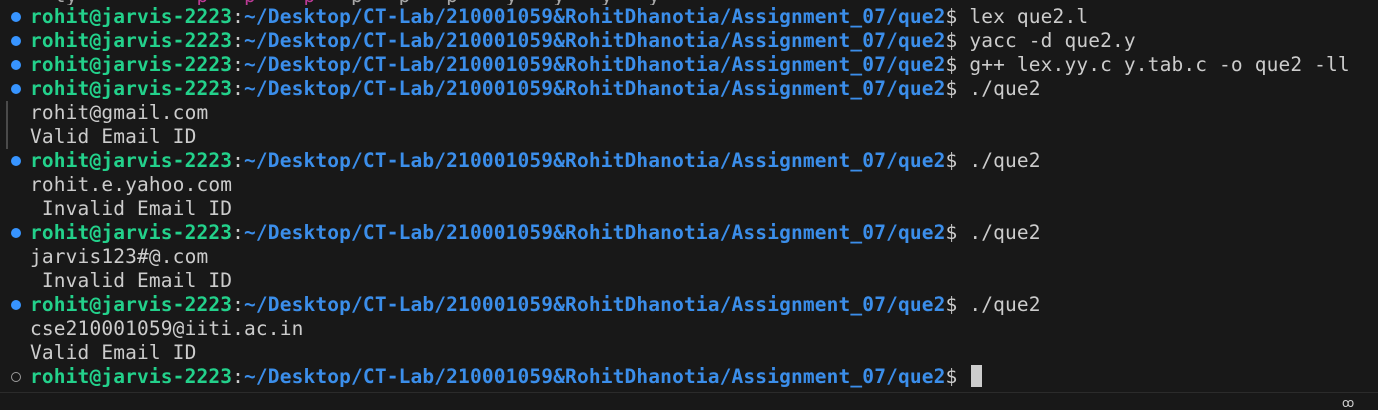  I want to click on output-line: cse210001059@iiti.ac.in, so click(689, 329).